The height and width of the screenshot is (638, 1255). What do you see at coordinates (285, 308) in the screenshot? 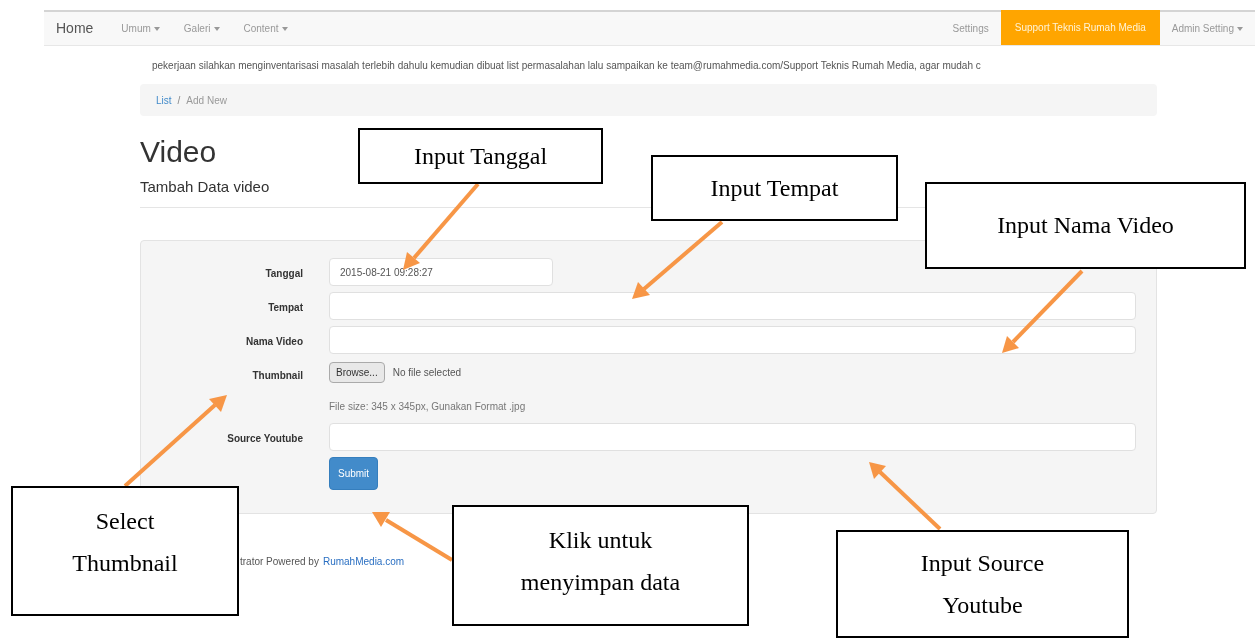
I see `field-label: Tempat` at bounding box center [285, 308].